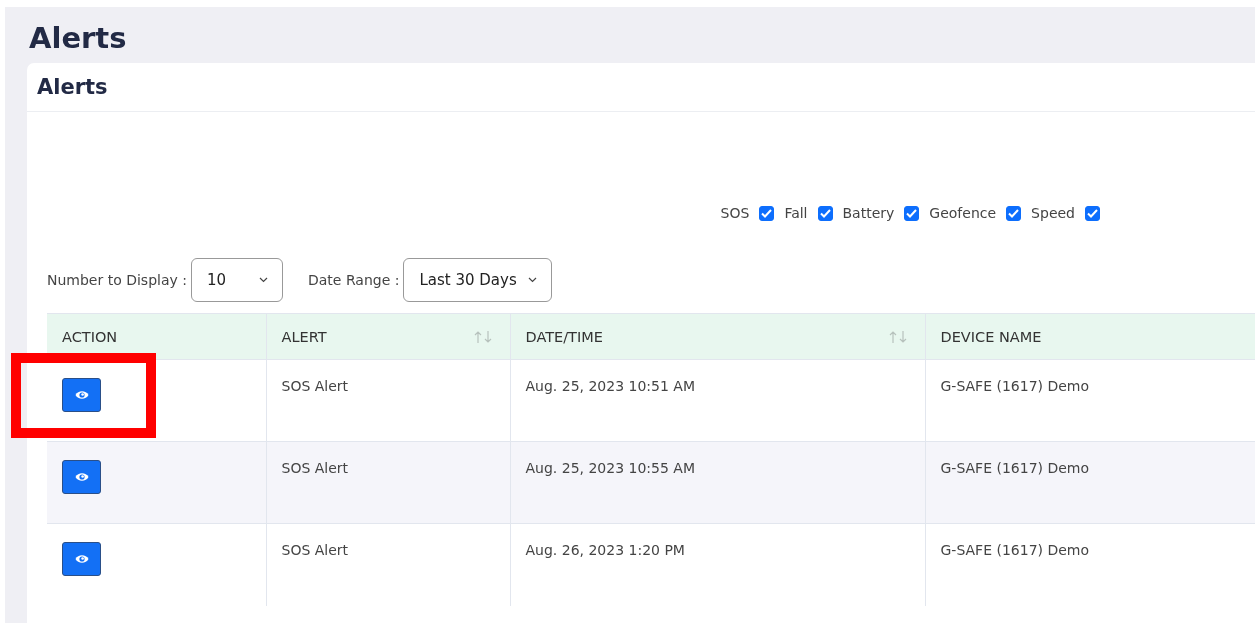 This screenshot has height=623, width=1255. Describe the element at coordinates (735, 213) in the screenshot. I see `filter-label: SOS` at that location.